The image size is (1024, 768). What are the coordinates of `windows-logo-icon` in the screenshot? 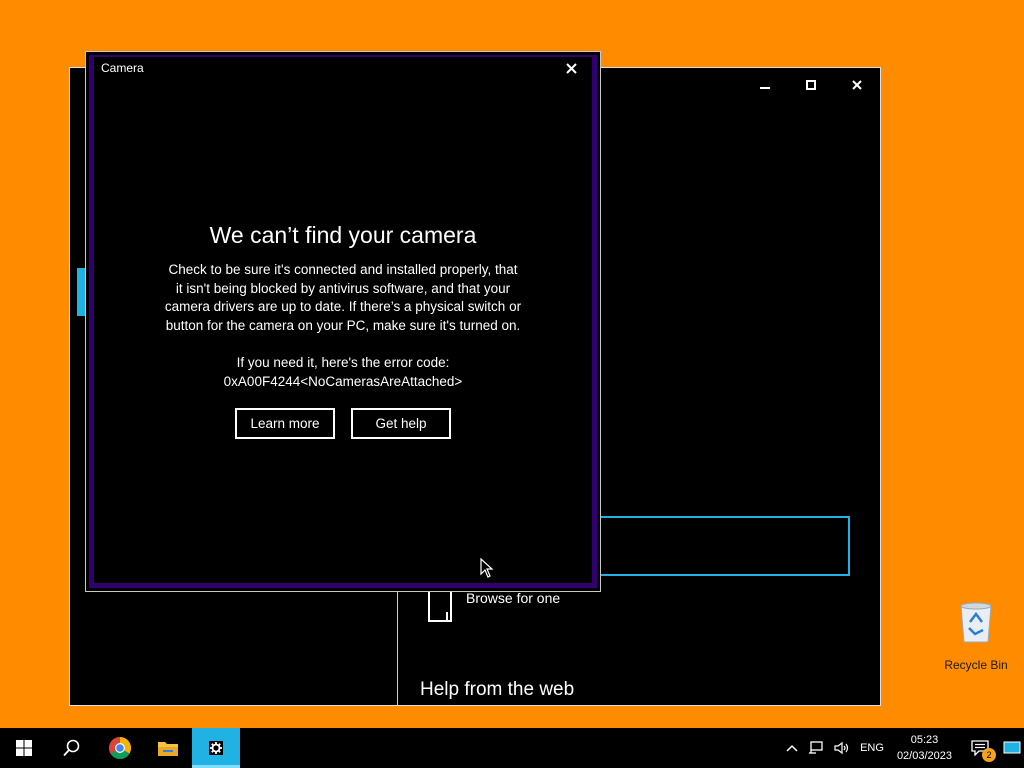 It's located at (24, 748).